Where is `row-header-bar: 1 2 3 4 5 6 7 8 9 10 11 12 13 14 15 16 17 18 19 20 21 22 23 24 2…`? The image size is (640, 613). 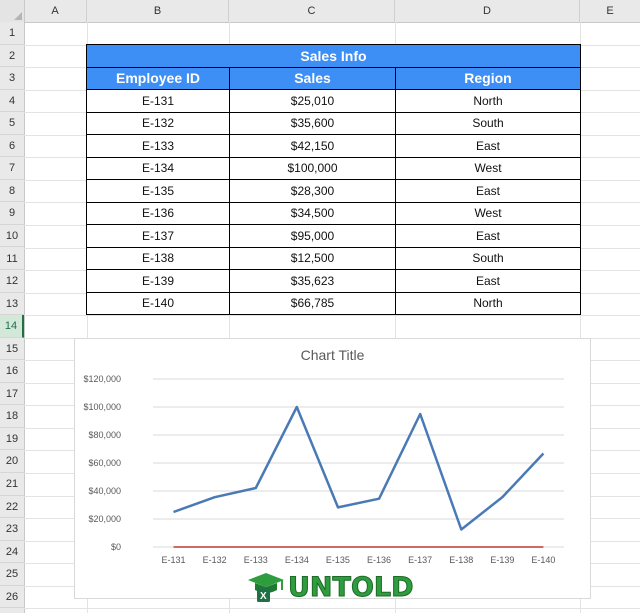
row-header-bar: 1 2 3 4 5 6 7 8 9 10 11 12 13 14 15 16 17 18 19 20 21 22 23 24 2… is located at coordinates (12, 317).